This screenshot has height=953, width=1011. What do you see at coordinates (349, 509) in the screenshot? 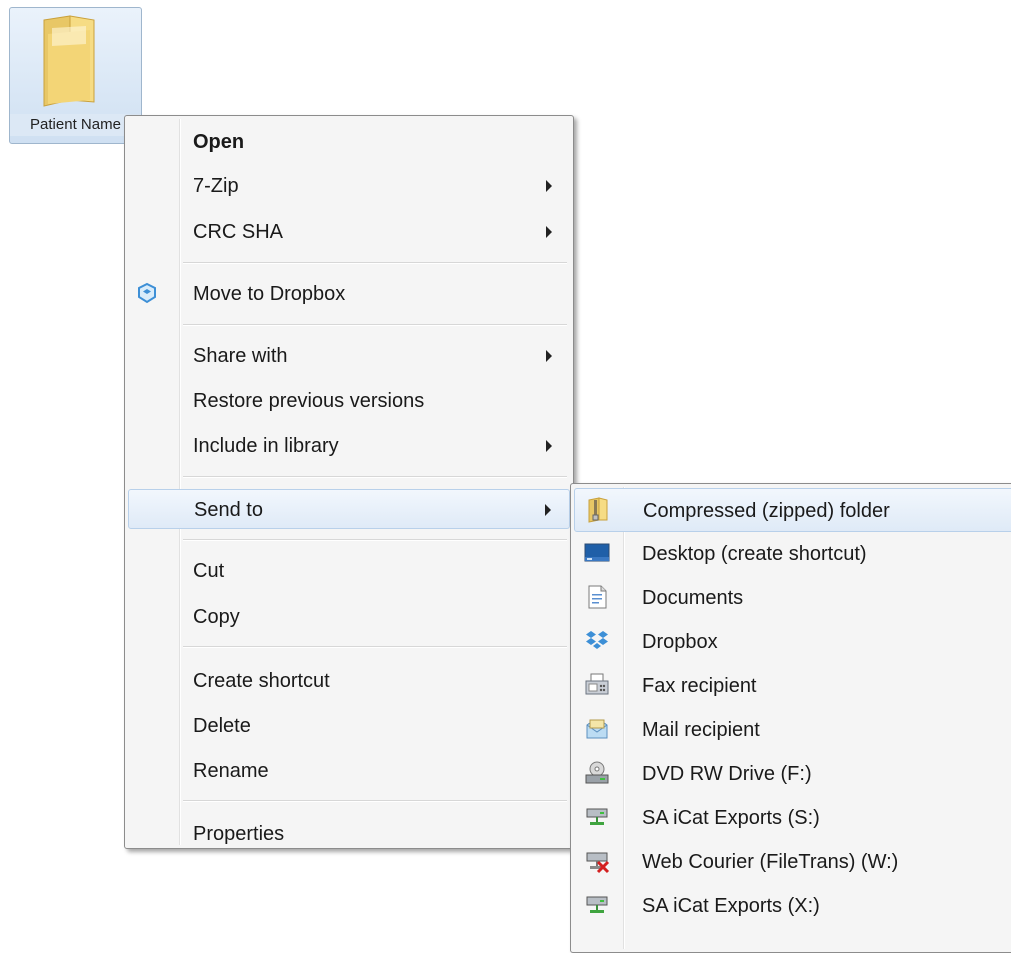
I see `menu-item-send-to: Send to` at bounding box center [349, 509].